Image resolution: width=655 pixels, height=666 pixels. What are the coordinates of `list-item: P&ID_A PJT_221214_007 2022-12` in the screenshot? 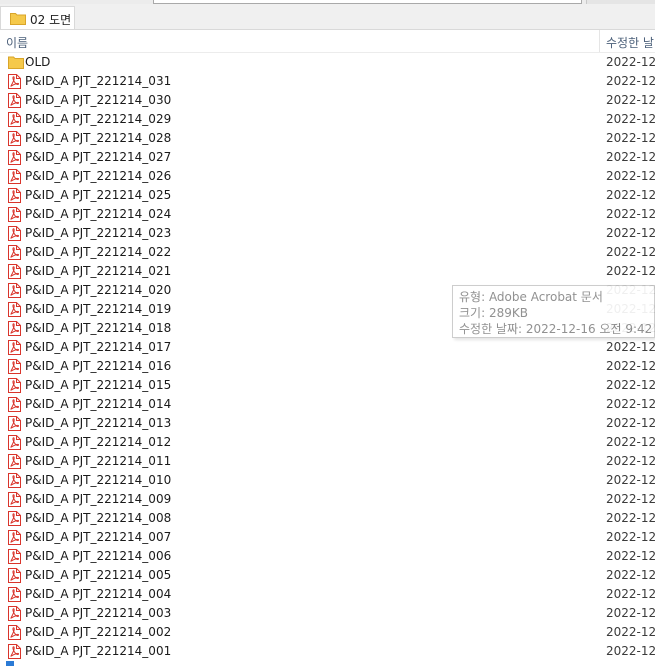 It's located at (327, 537).